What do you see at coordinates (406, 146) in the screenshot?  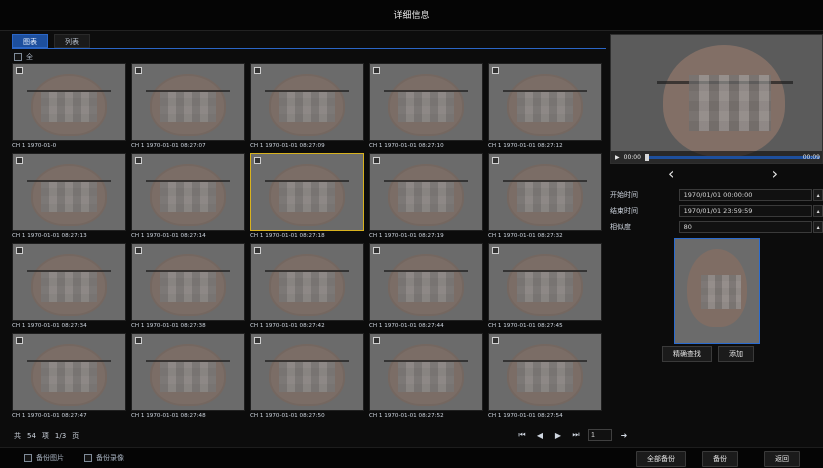 I see `thumbnail-caption: CH 1 1970-01-01 08:27:10` at bounding box center [406, 146].